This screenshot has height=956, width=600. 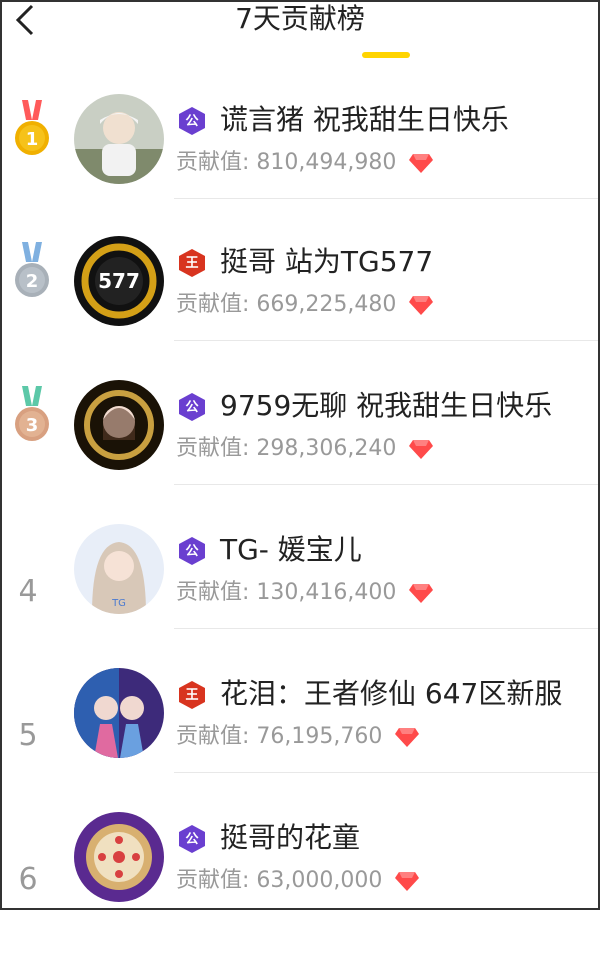 What do you see at coordinates (326, 448) in the screenshot?
I see `contribution-value: 298,306,240` at bounding box center [326, 448].